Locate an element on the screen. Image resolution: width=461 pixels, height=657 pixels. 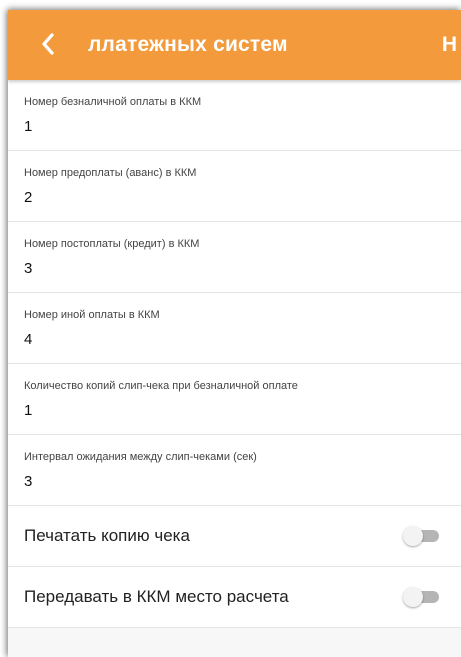
field-label: Номер постоплаты (кредит) в ККМ is located at coordinates (112, 244).